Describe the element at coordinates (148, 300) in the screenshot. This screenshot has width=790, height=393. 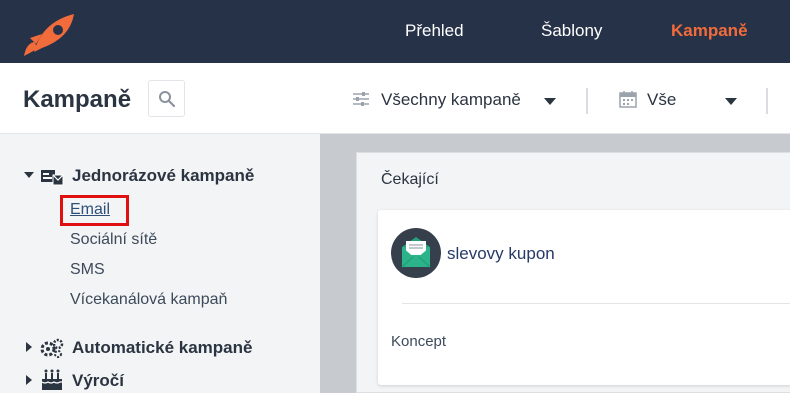
I see `sidebar-item-multichannel: Vícekanálová kampaň` at that location.